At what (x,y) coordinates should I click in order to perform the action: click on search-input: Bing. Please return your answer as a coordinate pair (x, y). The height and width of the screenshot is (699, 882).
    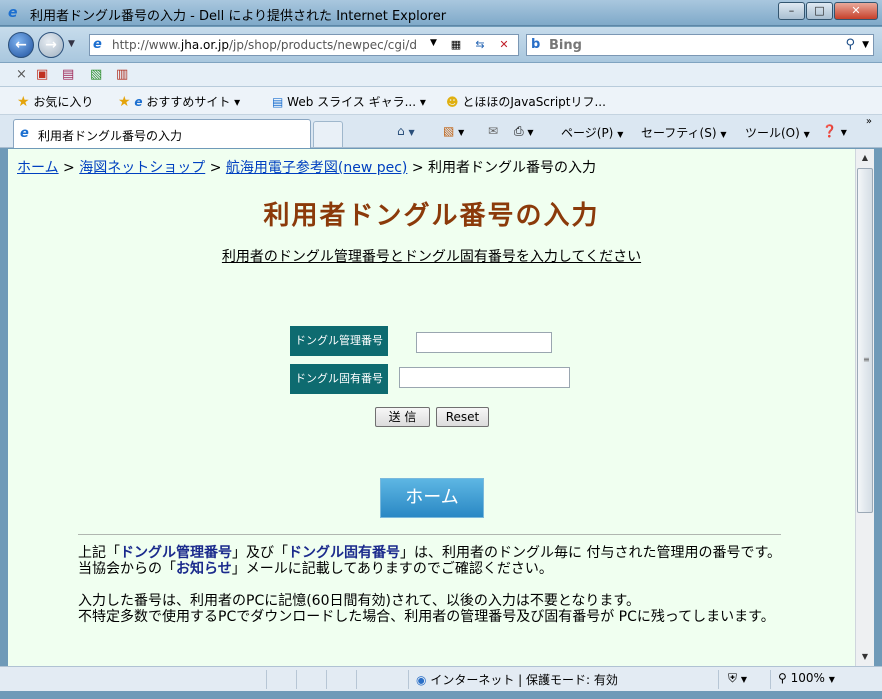
    Looking at the image, I should click on (565, 45).